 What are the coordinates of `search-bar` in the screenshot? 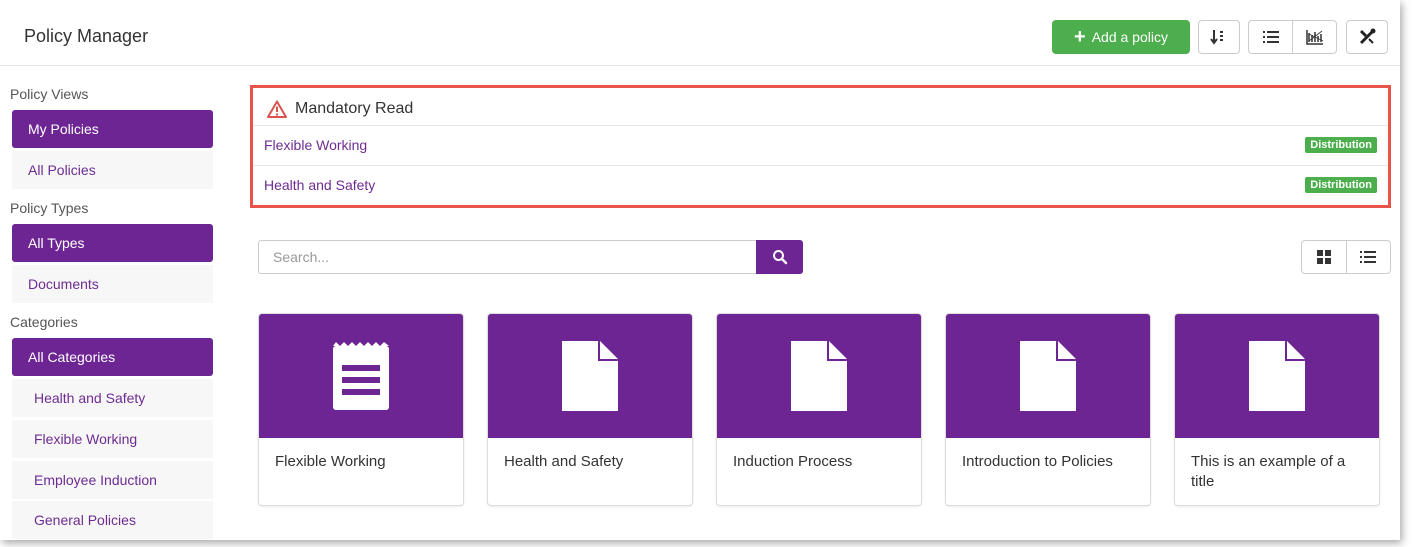 It's located at (530, 257).